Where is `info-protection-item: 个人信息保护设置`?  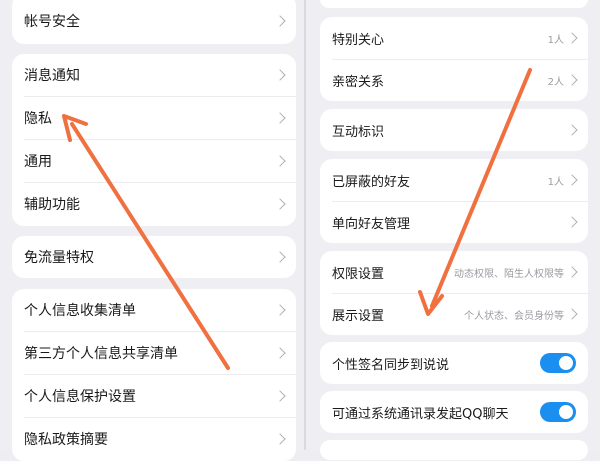
info-protection-item: 个人信息保护设置 is located at coordinates (154, 396).